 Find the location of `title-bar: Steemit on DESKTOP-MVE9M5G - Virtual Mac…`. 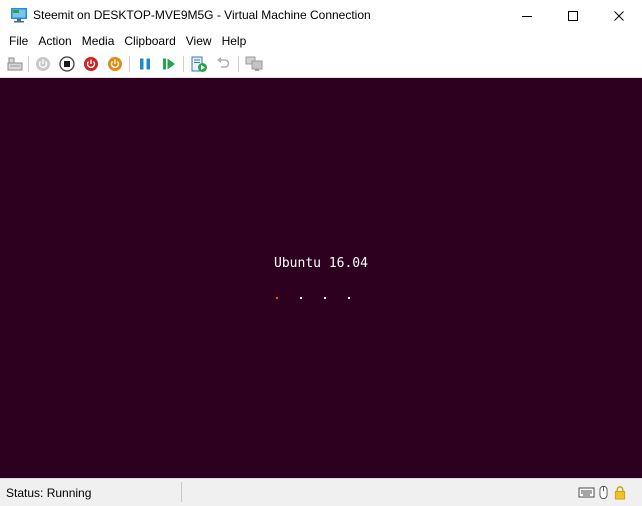

title-bar: Steemit on DESKTOP-MVE9M5G - Virtual Mac… is located at coordinates (321, 15).